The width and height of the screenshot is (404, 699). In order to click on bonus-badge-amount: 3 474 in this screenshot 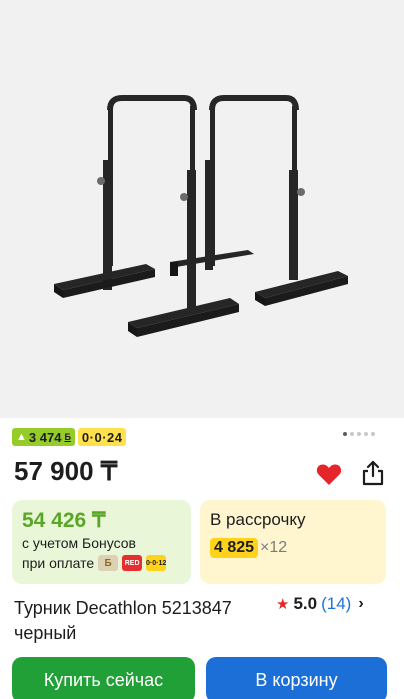, I will do `click(45, 437)`.